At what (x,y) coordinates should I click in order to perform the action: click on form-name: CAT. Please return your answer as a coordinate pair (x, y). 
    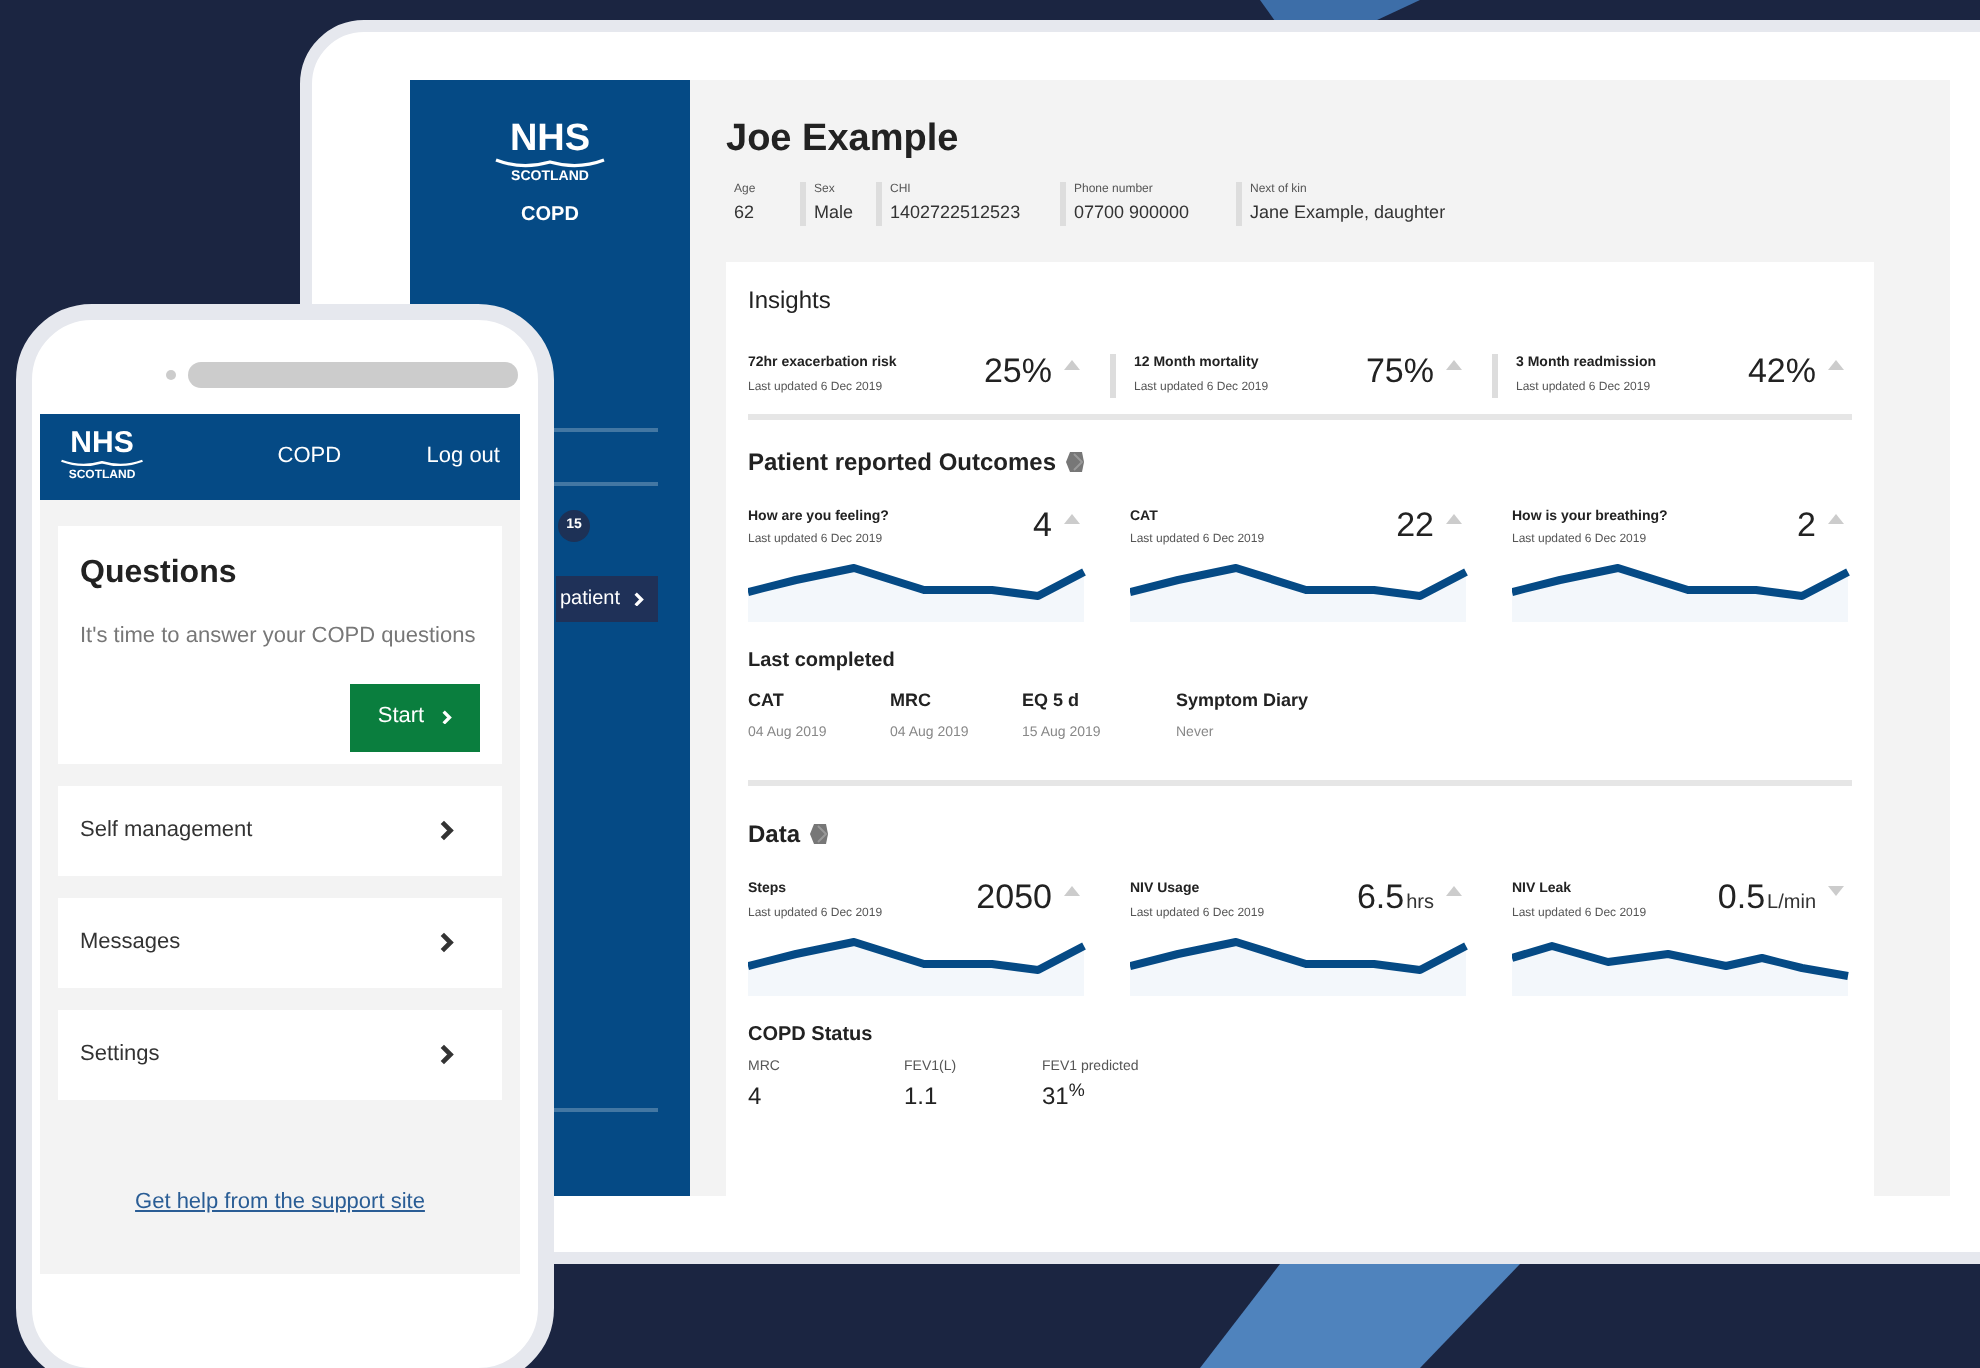
    Looking at the image, I should click on (767, 701).